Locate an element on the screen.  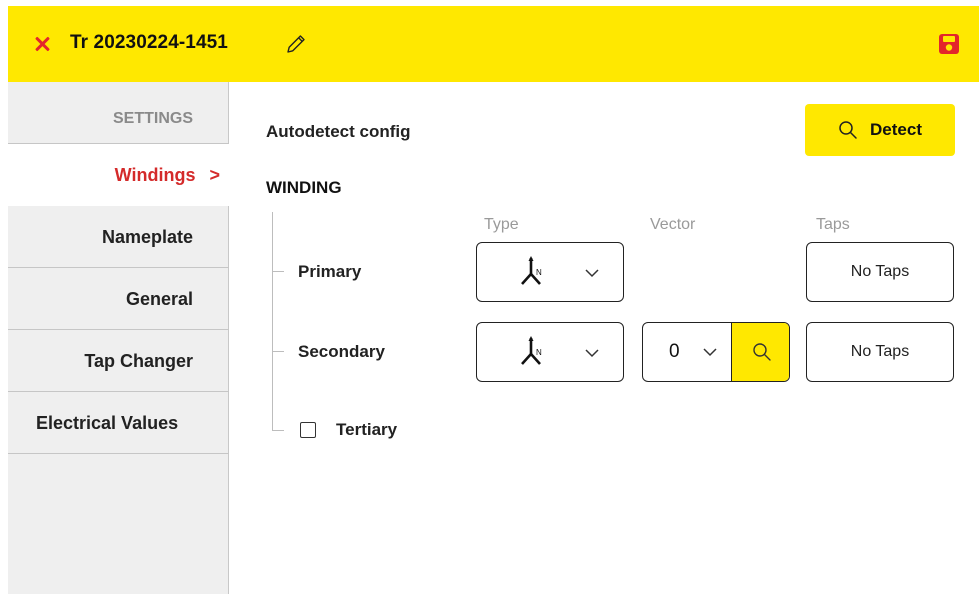
sidebar-item-electrical-values: Electrical Values is located at coordinates (118, 423).